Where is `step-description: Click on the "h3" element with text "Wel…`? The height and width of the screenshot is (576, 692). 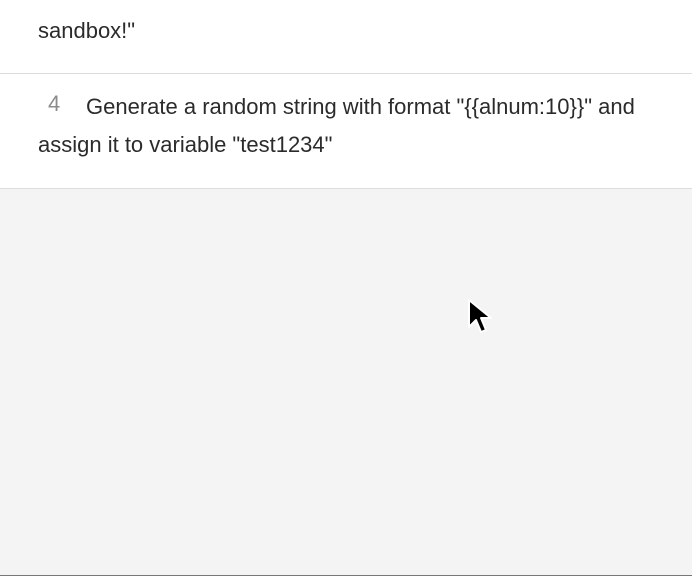 step-description: Click on the "h3" element with text "Wel… is located at coordinates (314, 21).